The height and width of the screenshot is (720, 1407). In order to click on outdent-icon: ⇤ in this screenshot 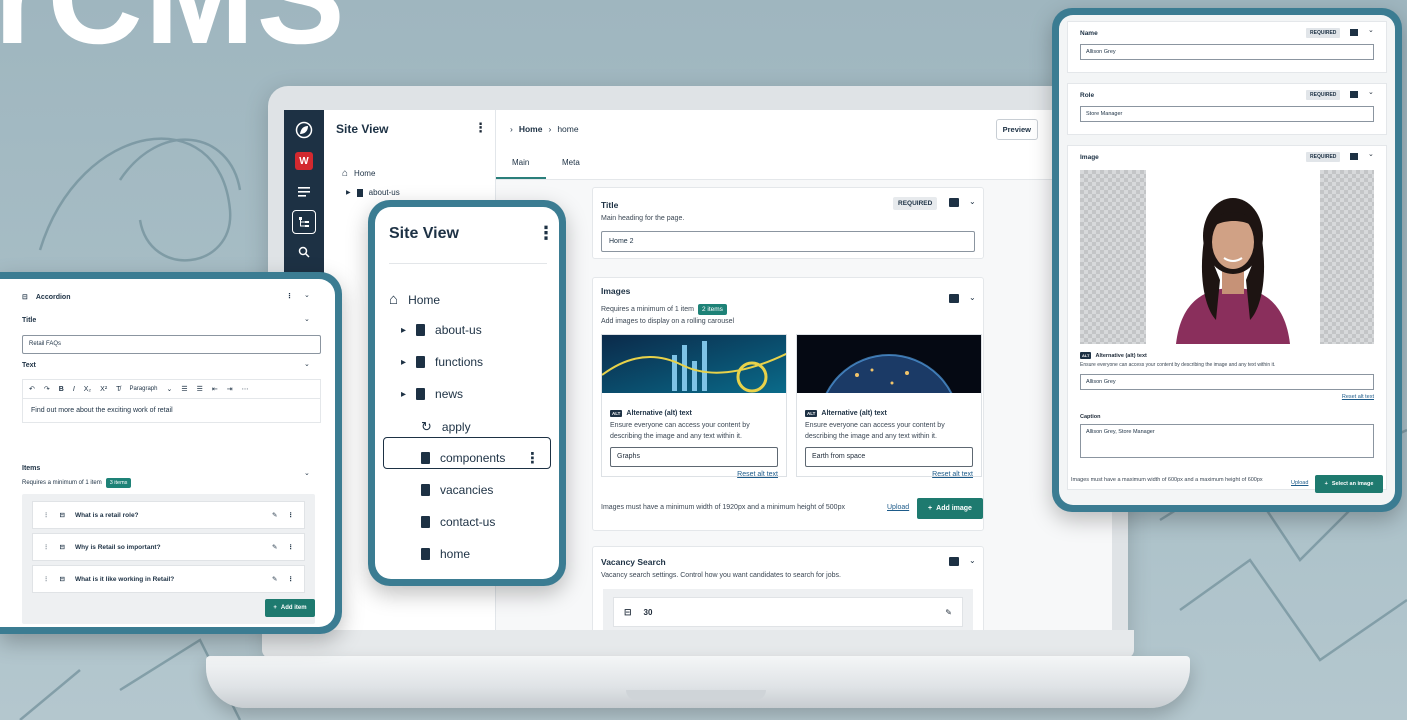, I will do `click(215, 389)`.